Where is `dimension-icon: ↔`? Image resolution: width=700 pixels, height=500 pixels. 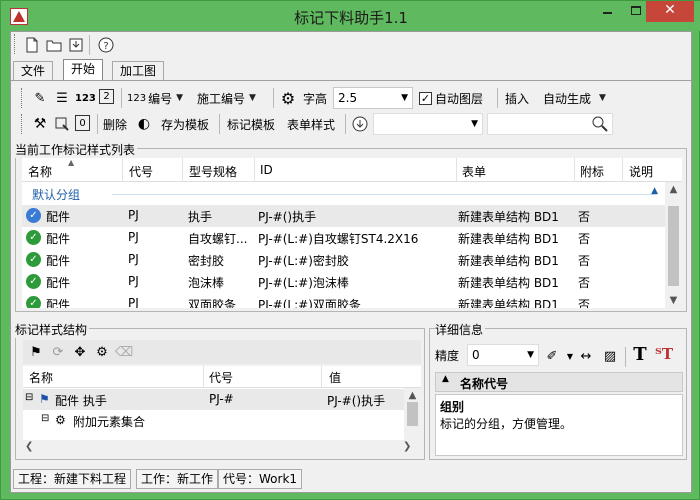 dimension-icon: ↔ is located at coordinates (586, 356).